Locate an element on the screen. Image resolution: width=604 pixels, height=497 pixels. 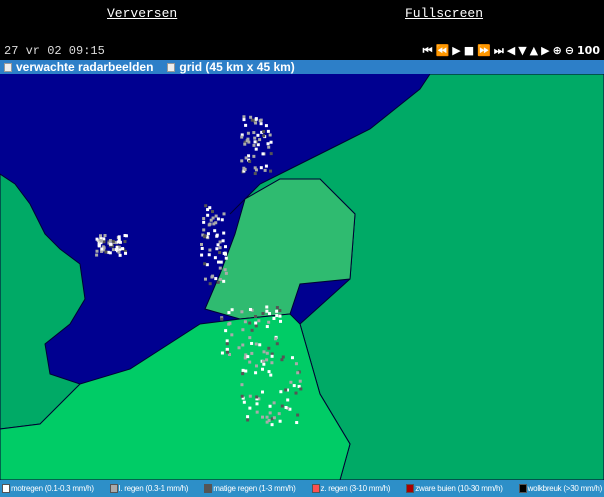
pan-up-button: ▲ is located at coordinates (534, 51).